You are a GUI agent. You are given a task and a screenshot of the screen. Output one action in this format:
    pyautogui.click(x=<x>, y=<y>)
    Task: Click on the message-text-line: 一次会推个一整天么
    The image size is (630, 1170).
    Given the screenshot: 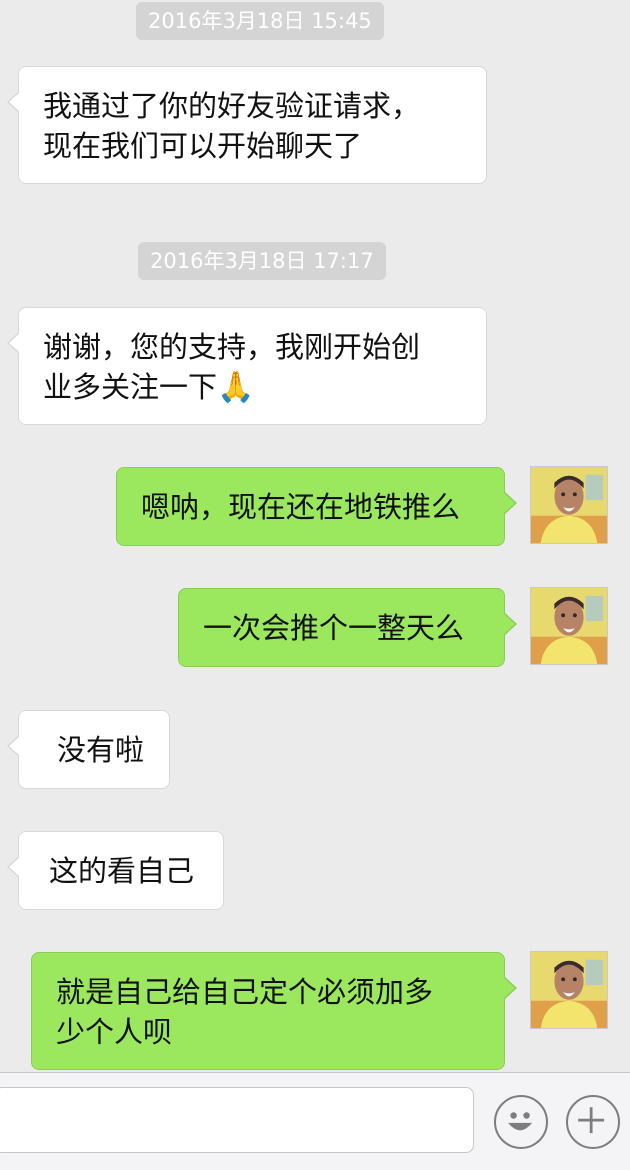 What is the action you would take?
    pyautogui.click(x=334, y=628)
    